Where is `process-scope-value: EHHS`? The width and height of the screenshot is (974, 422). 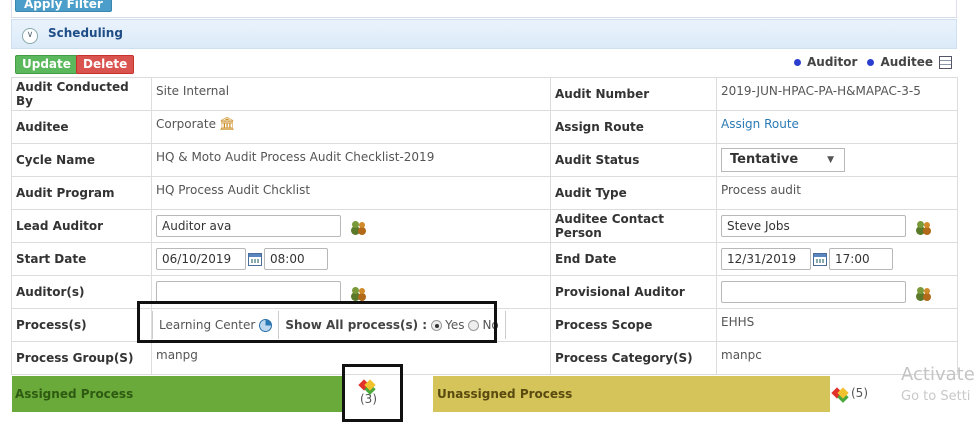 process-scope-value: EHHS is located at coordinates (837, 325).